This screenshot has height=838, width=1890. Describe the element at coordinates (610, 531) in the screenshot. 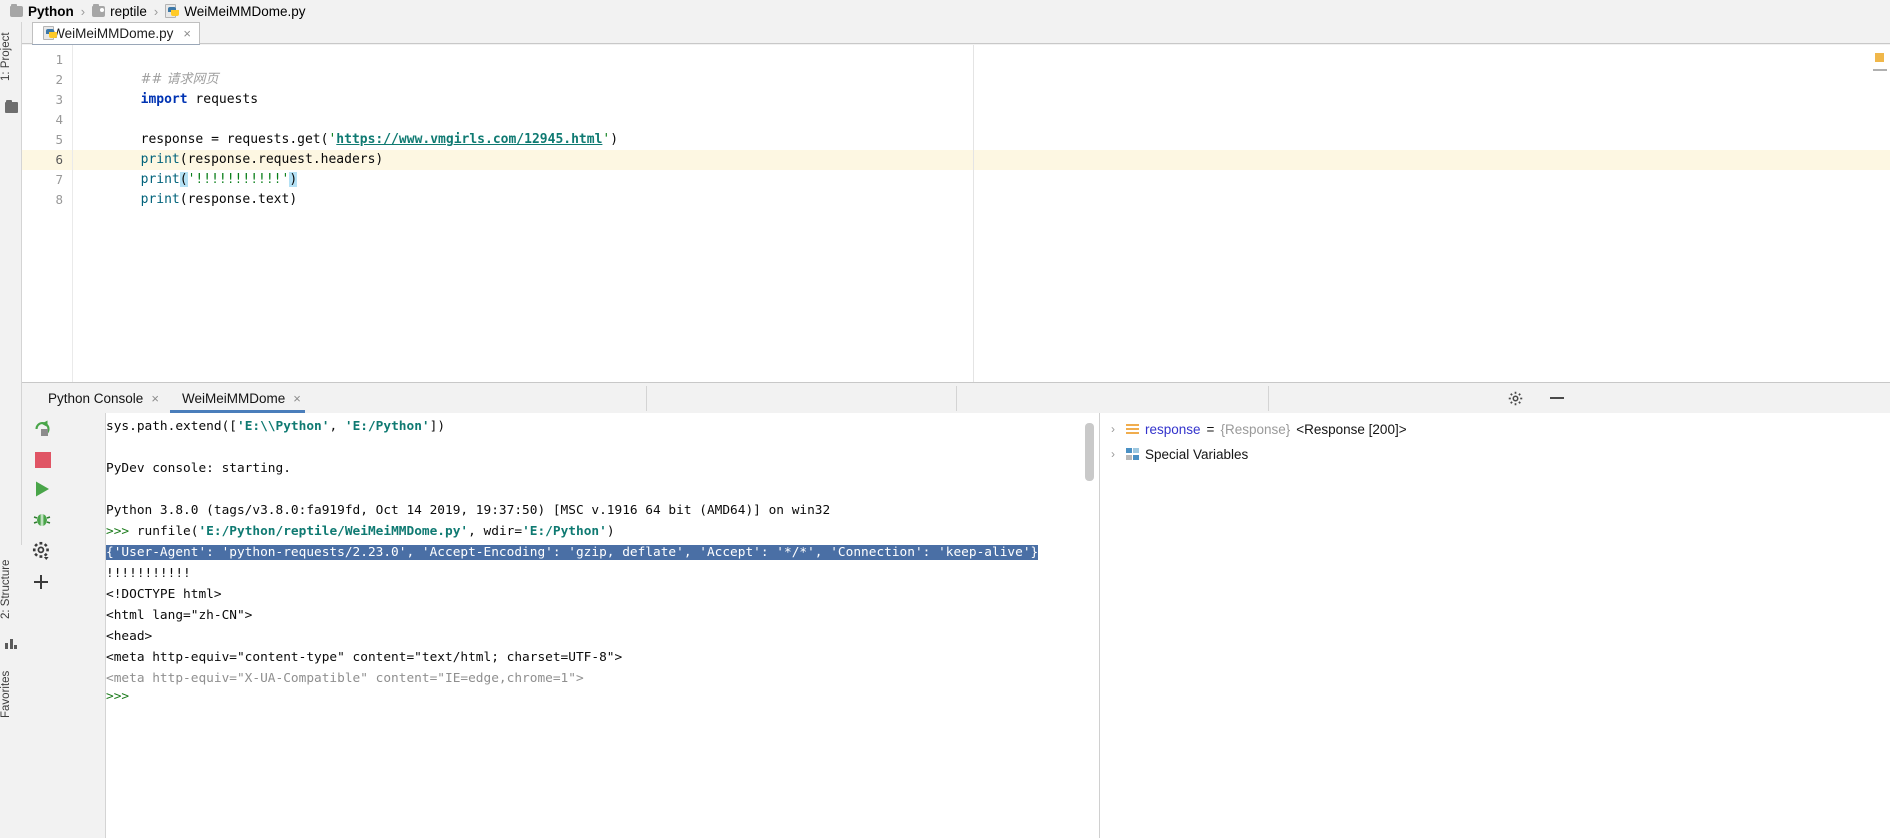

I see `console-text: )` at that location.